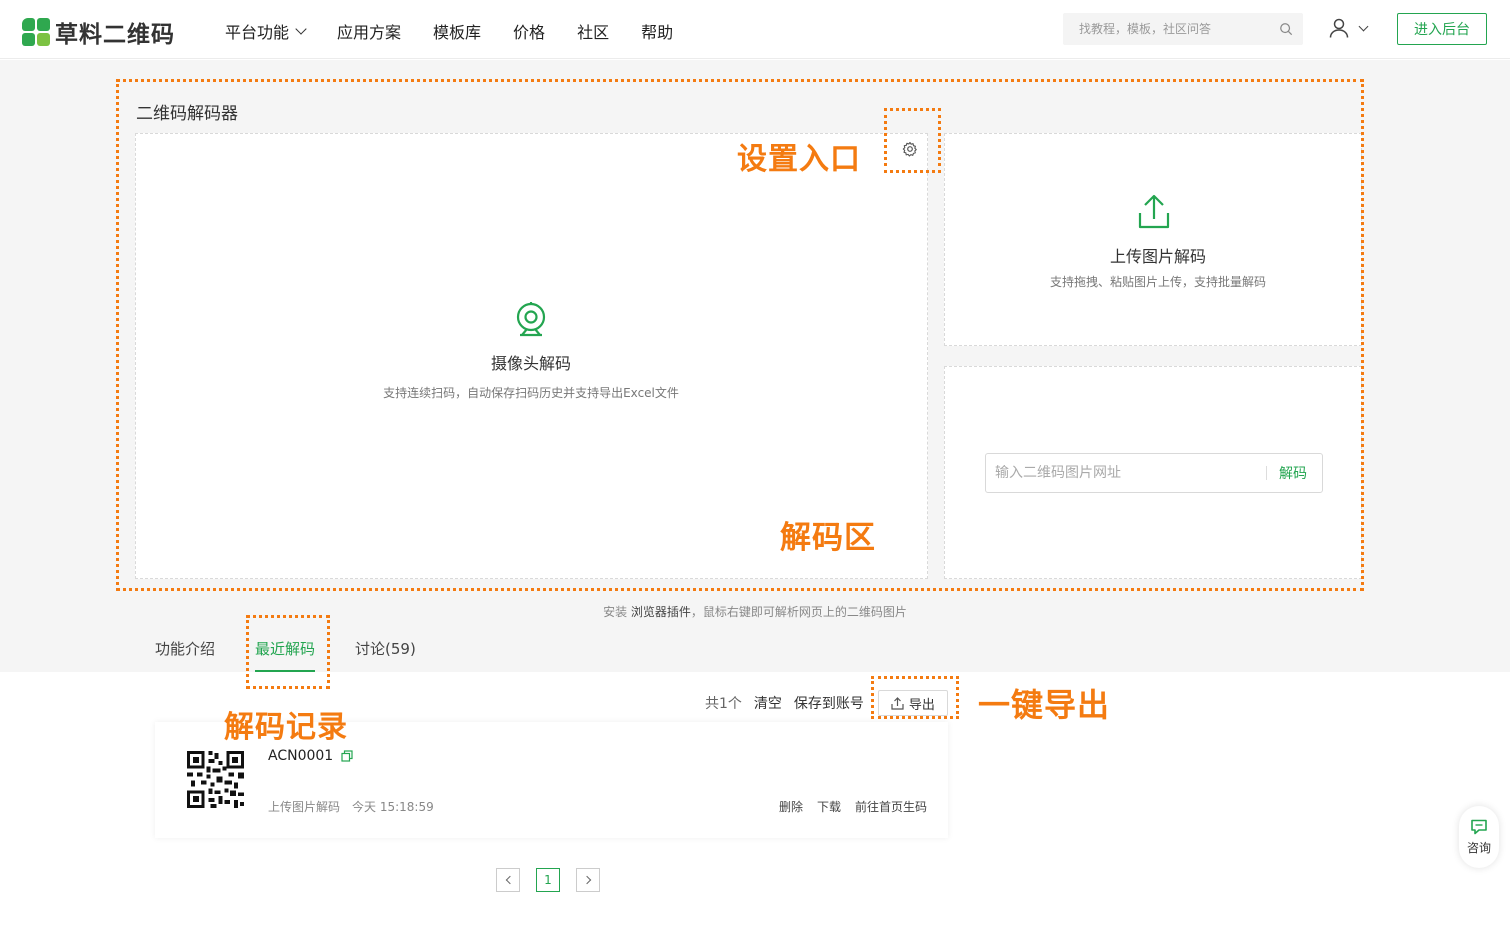  What do you see at coordinates (829, 703) in the screenshot?
I see `save-to-account-button: 保存到账号` at bounding box center [829, 703].